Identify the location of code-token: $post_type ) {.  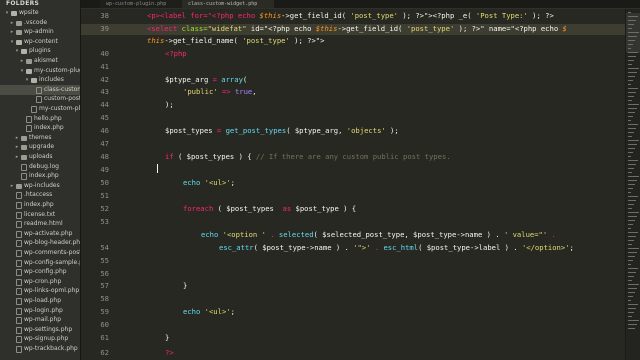
(324, 208).